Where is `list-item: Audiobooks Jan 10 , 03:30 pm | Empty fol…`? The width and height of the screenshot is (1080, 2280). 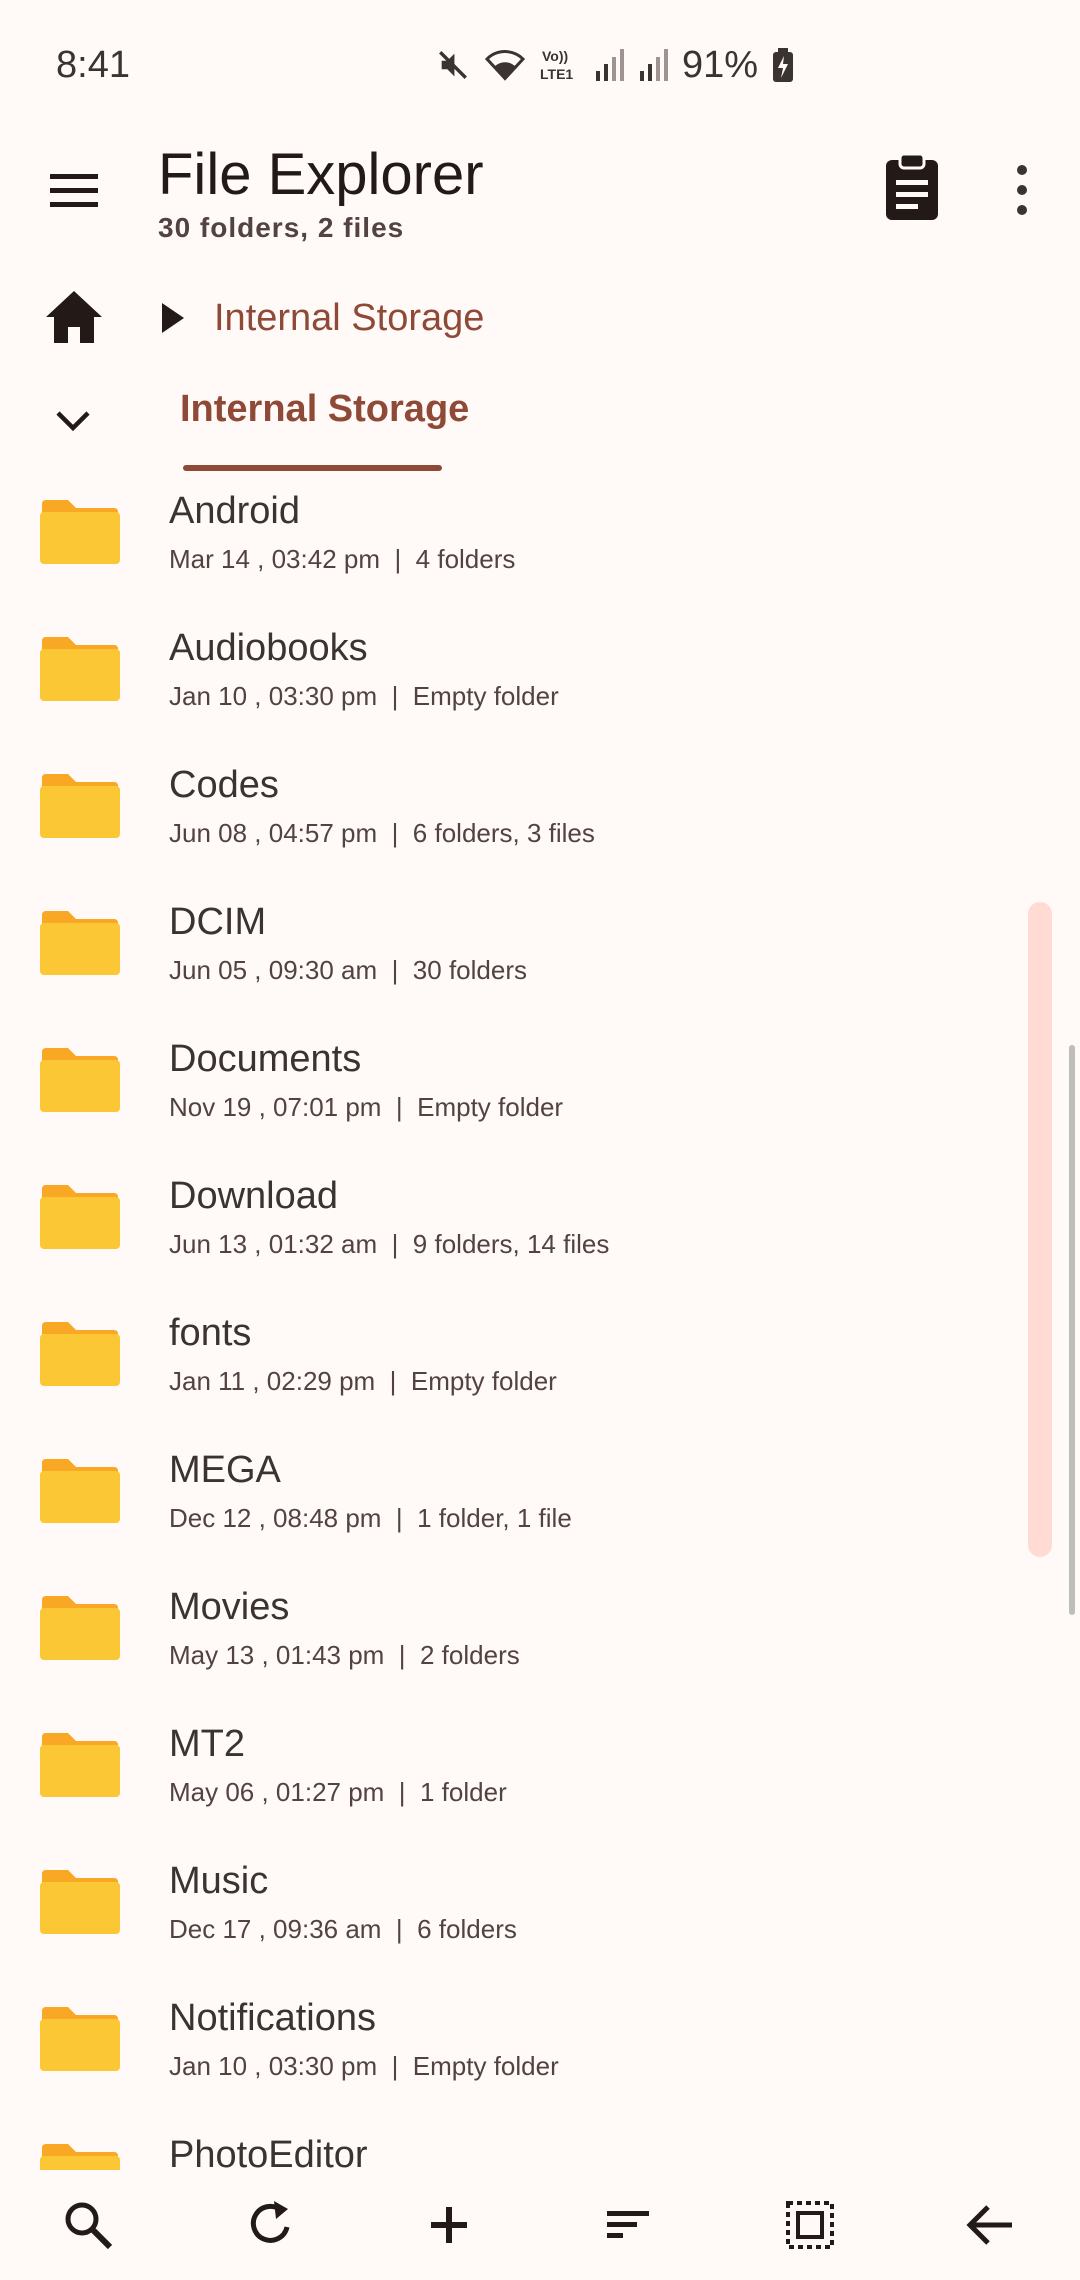 list-item: Audiobooks Jan 10 , 03:30 pm | Empty fol… is located at coordinates (515, 685).